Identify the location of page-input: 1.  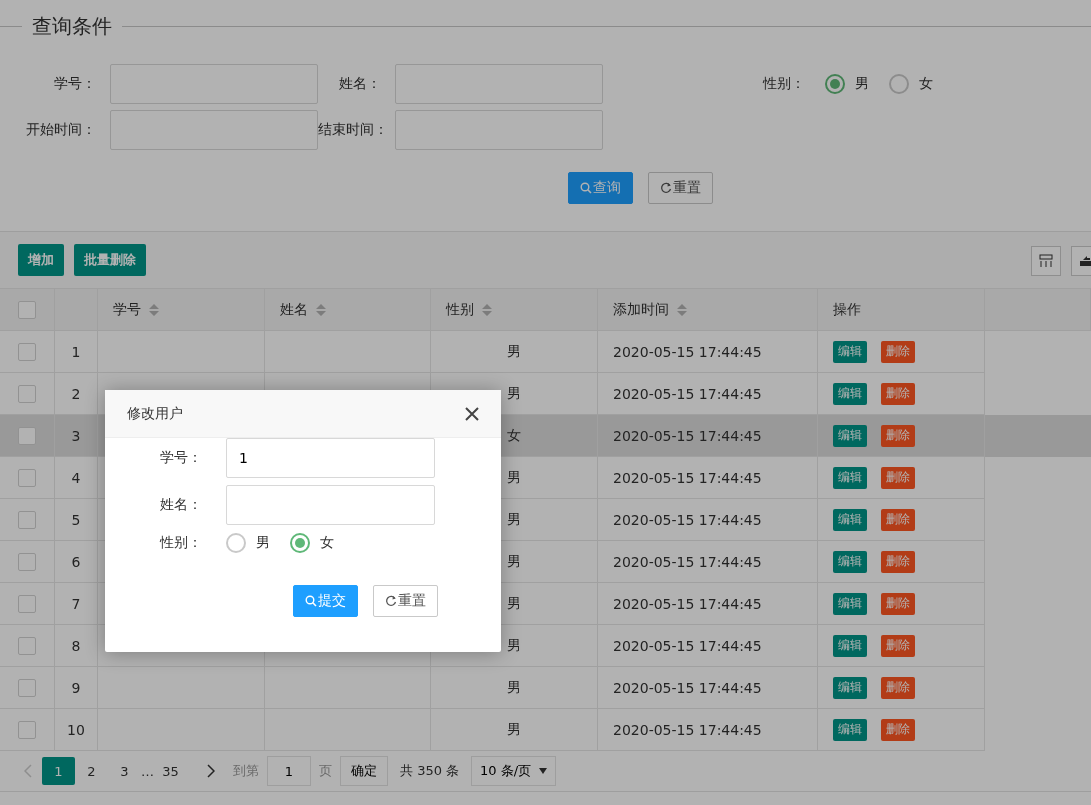
(289, 771).